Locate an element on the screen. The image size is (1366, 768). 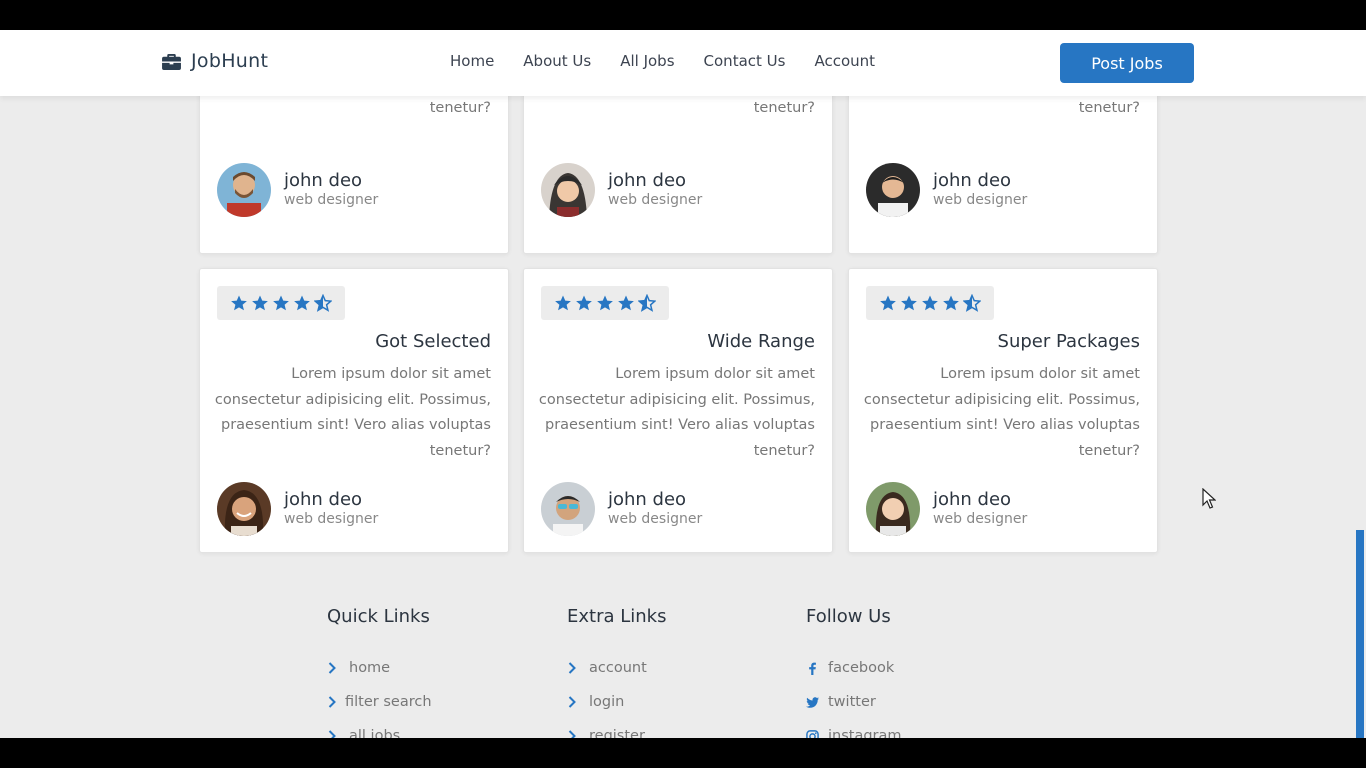
scrollbar-thumb is located at coordinates (1360, 634).